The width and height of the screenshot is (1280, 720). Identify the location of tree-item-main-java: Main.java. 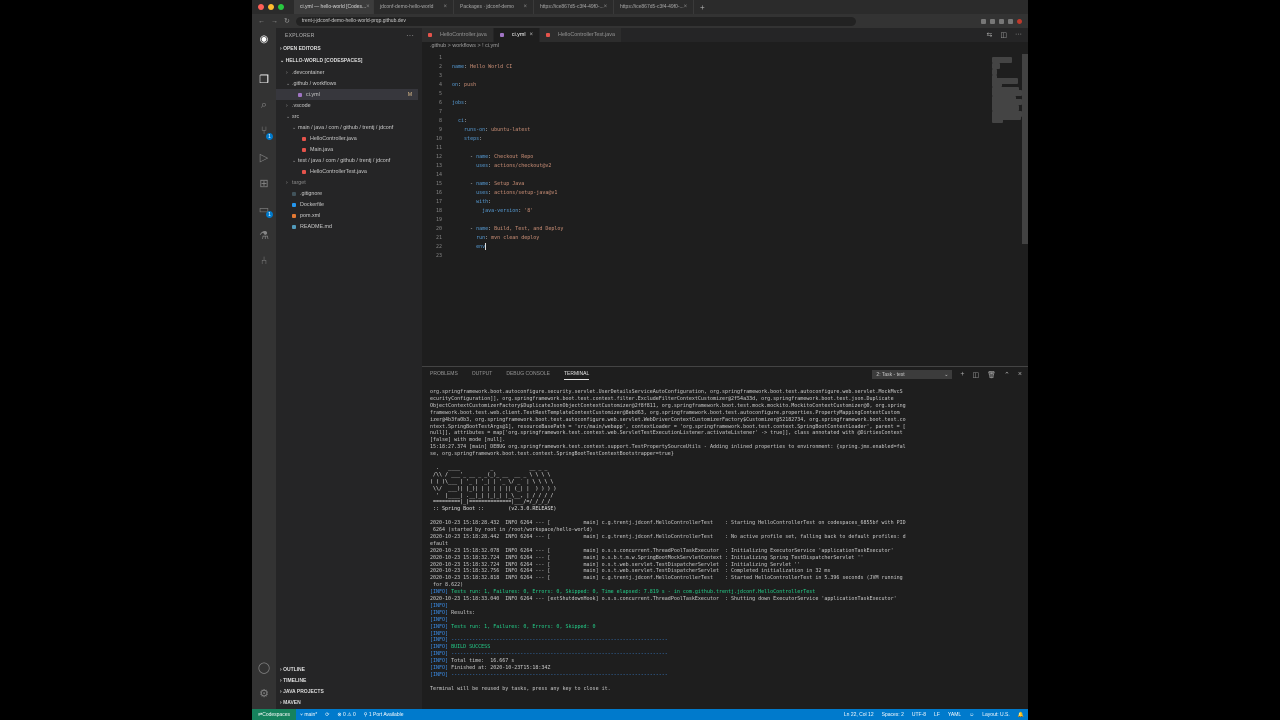
(347, 149).